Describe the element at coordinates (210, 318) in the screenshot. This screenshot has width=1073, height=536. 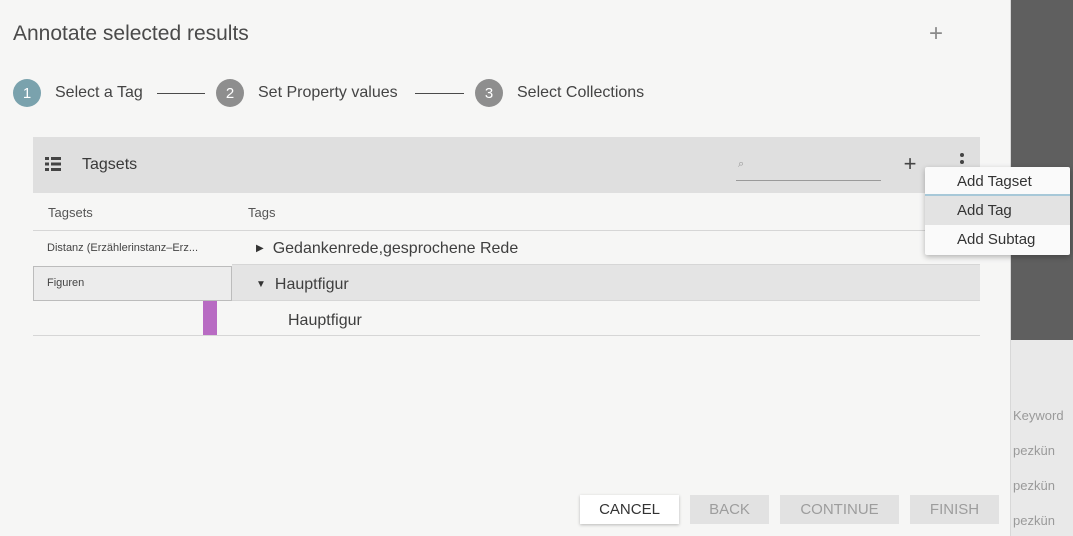
I see `tag-color-swatch` at that location.